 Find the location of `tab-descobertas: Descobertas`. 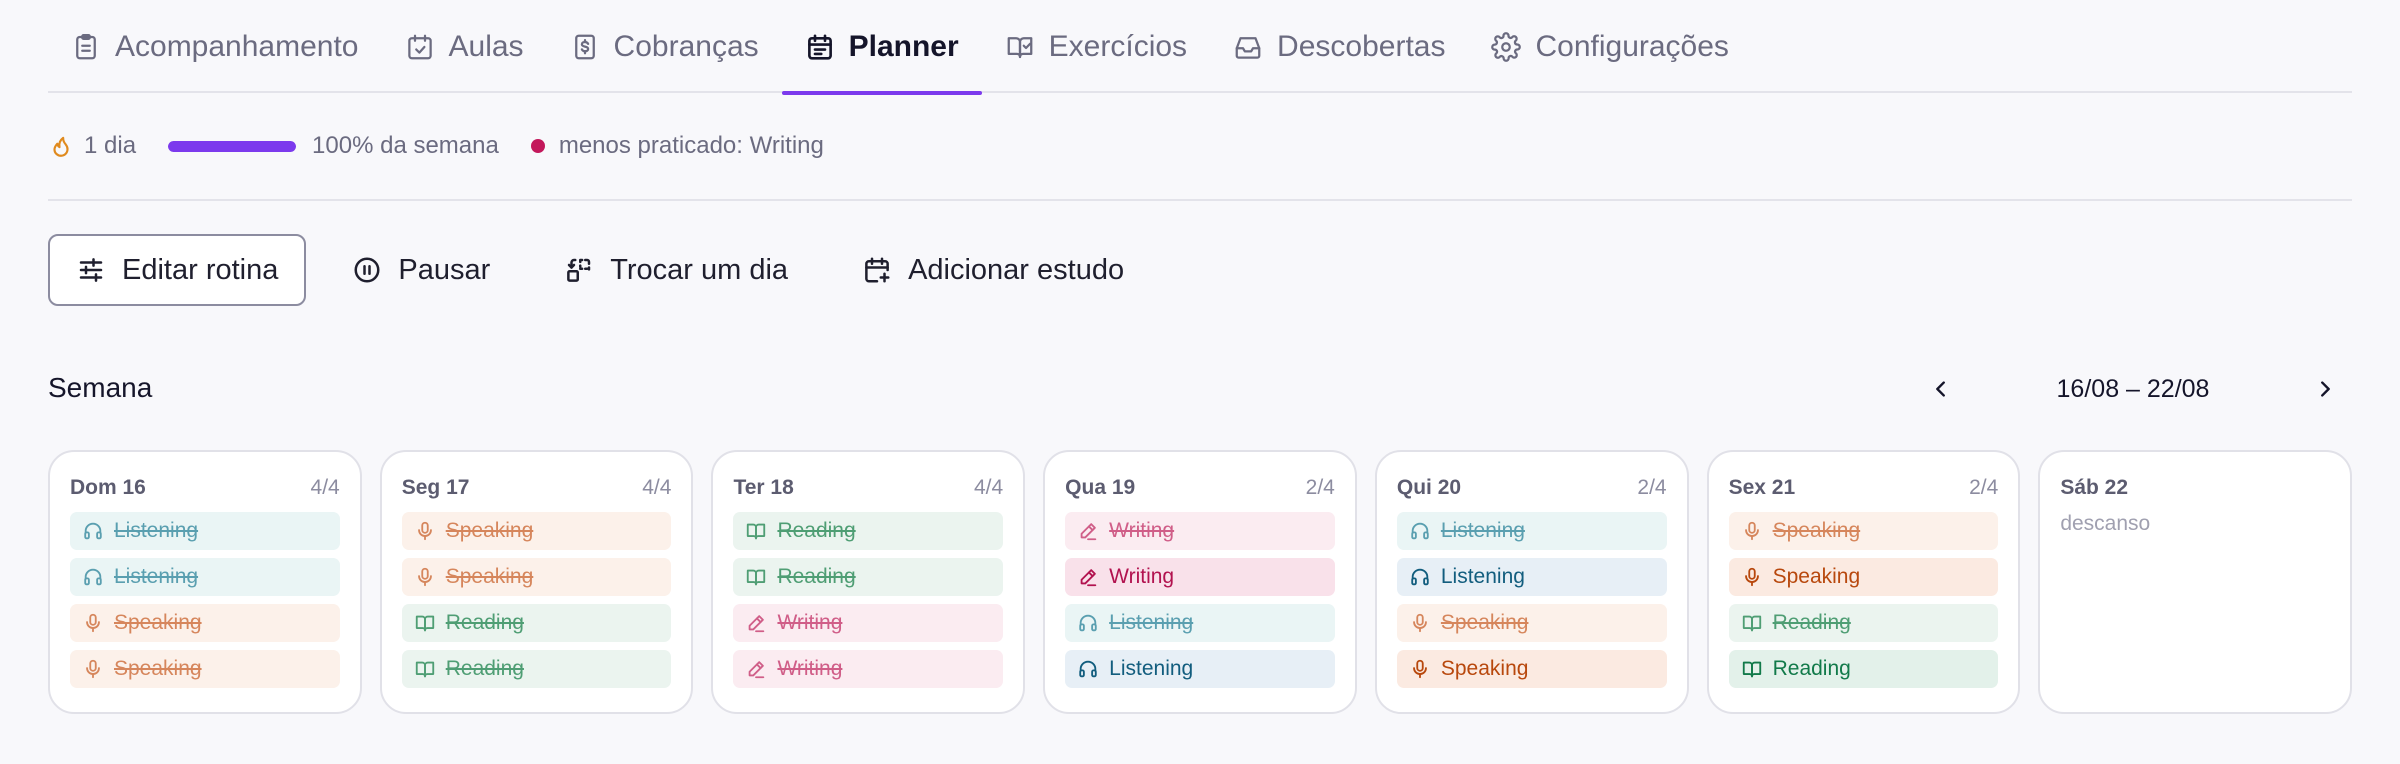

tab-descobertas: Descobertas is located at coordinates (1339, 46).